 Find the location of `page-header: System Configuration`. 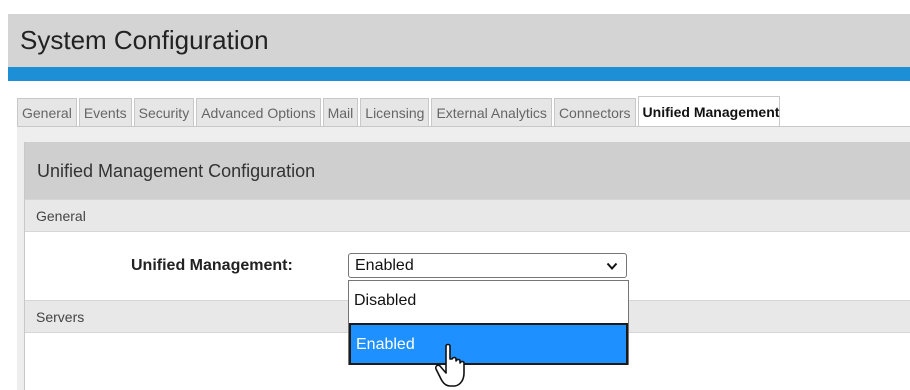

page-header: System Configuration is located at coordinates (459, 40).